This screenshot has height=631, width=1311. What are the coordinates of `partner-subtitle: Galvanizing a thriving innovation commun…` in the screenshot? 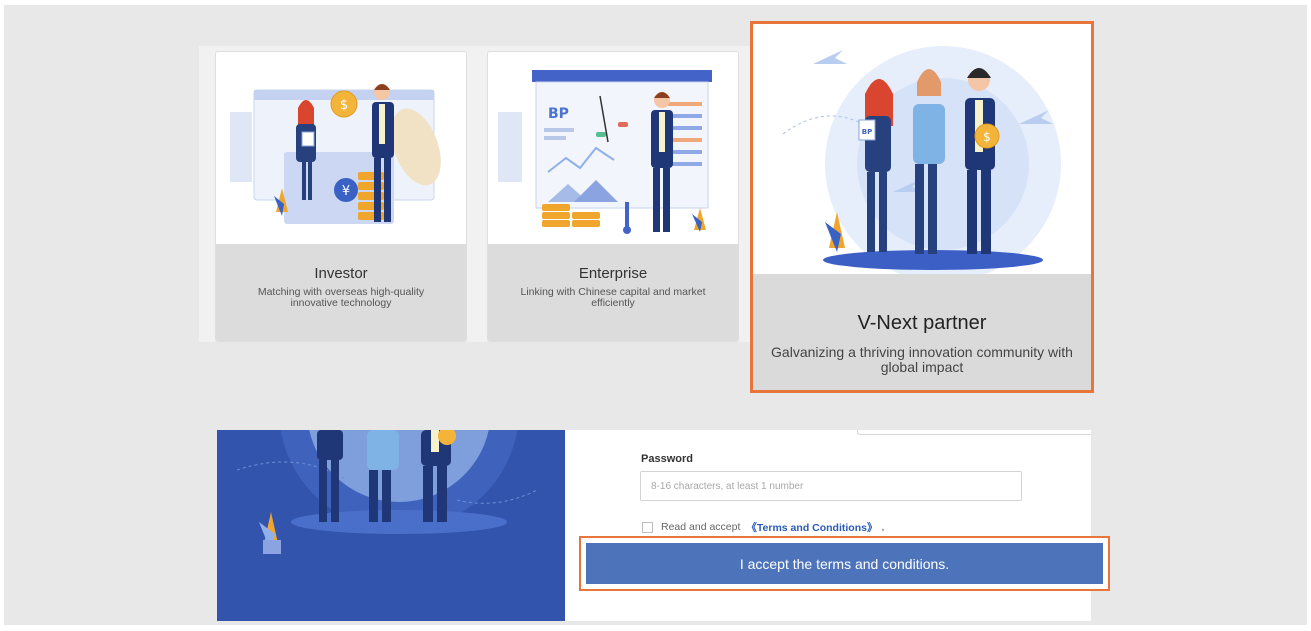 It's located at (922, 359).